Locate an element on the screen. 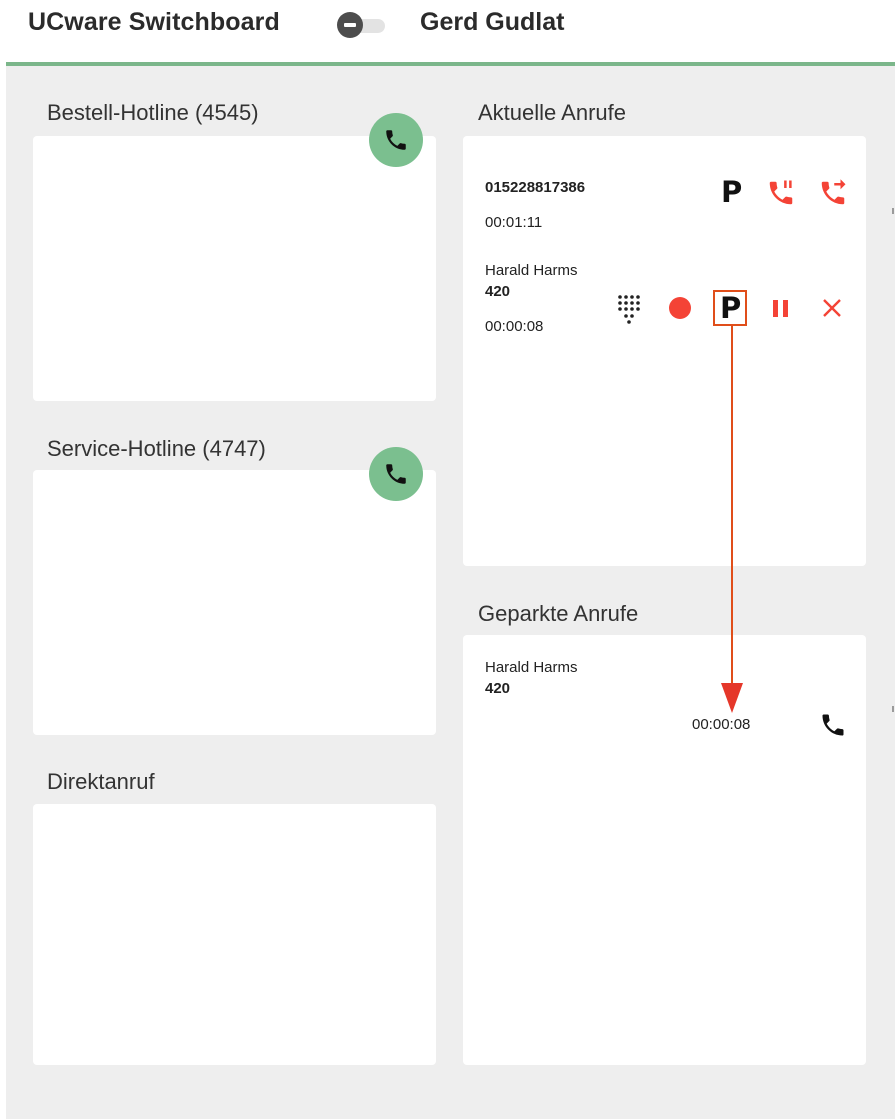  pause-icon is located at coordinates (781, 309).